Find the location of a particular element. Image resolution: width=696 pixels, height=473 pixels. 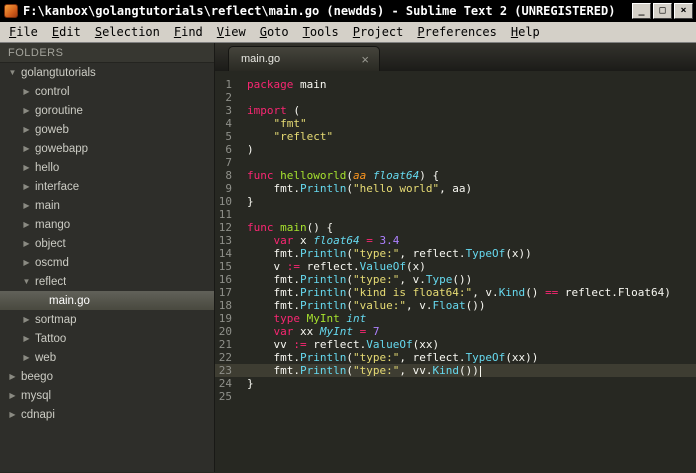

line-number: 15 is located at coordinates (225, 266).